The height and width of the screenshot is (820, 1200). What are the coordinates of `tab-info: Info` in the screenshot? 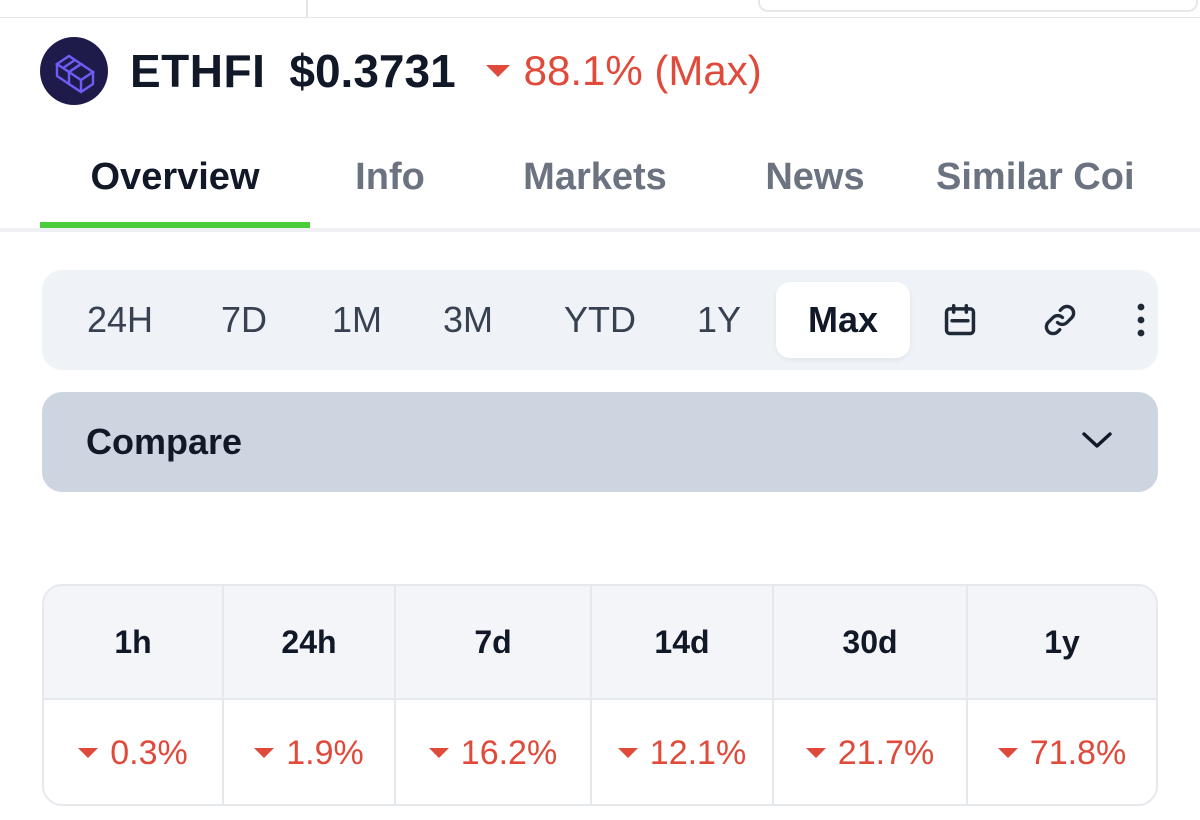 It's located at (390, 177).